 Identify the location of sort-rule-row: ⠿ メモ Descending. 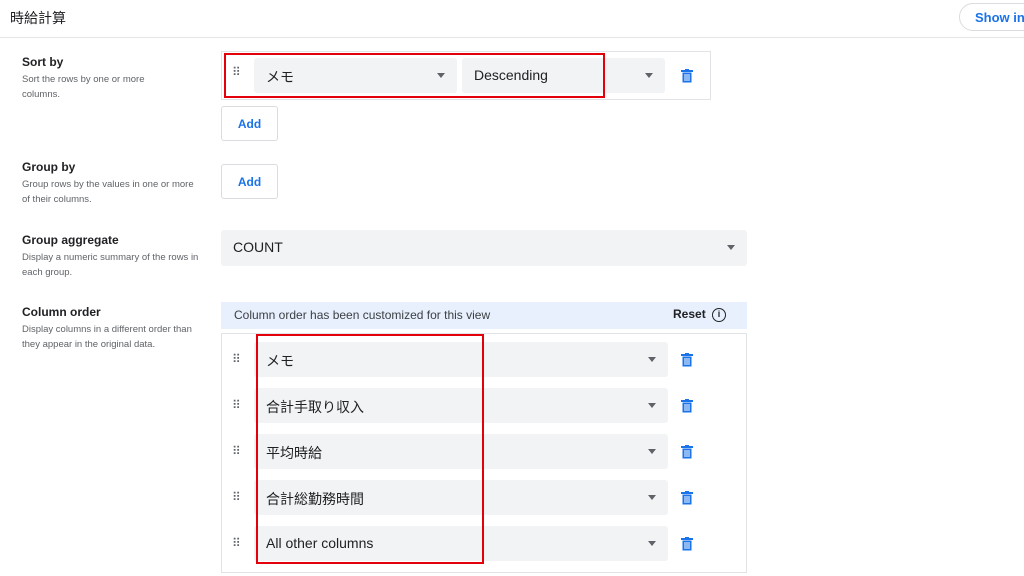
(466, 75).